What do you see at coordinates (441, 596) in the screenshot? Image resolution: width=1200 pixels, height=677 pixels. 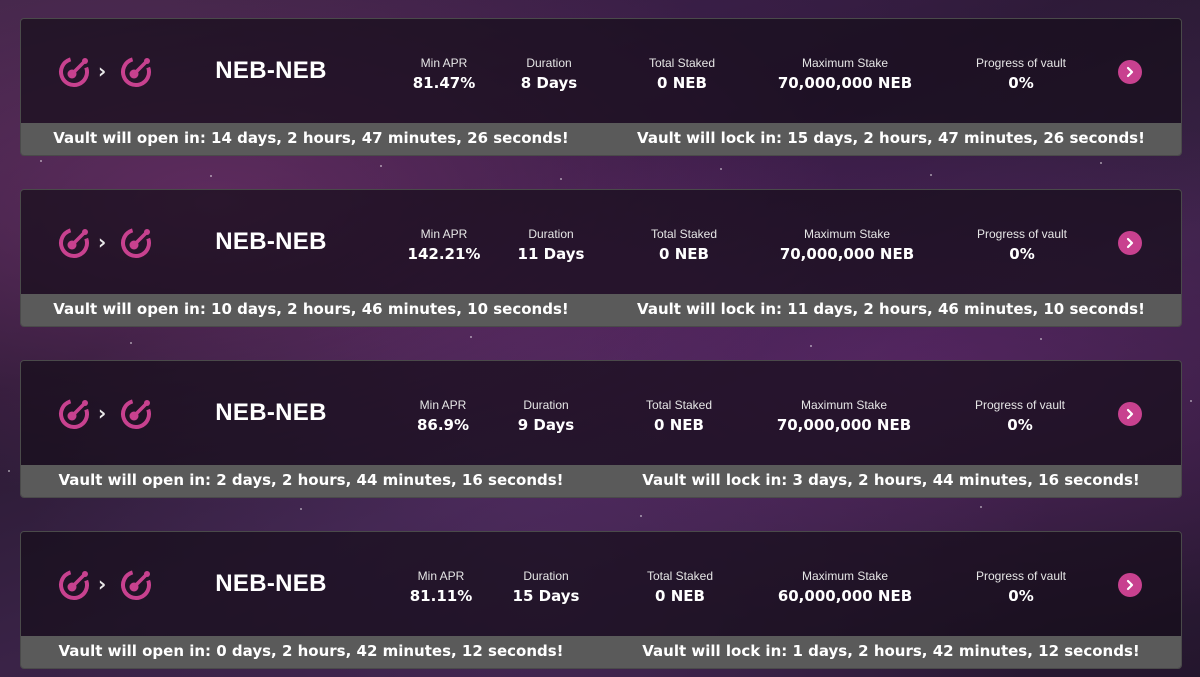 I see `min-apr-value: 81.11%` at bounding box center [441, 596].